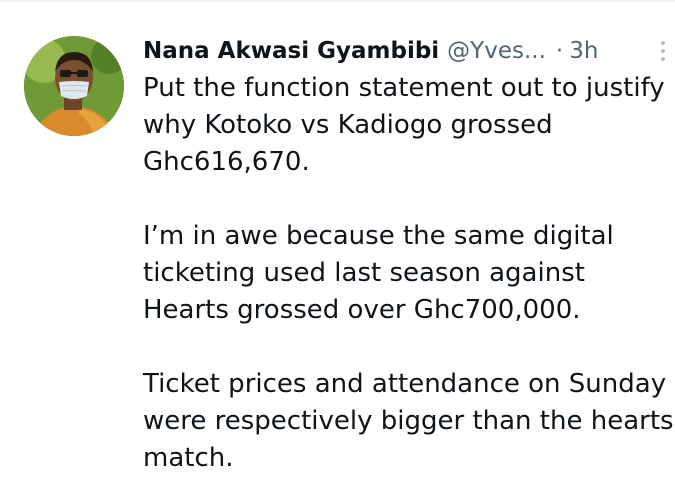  I want to click on tweet-header: Nana Akwasi Gyambibi @Yves... · 3h, so click(408, 51).